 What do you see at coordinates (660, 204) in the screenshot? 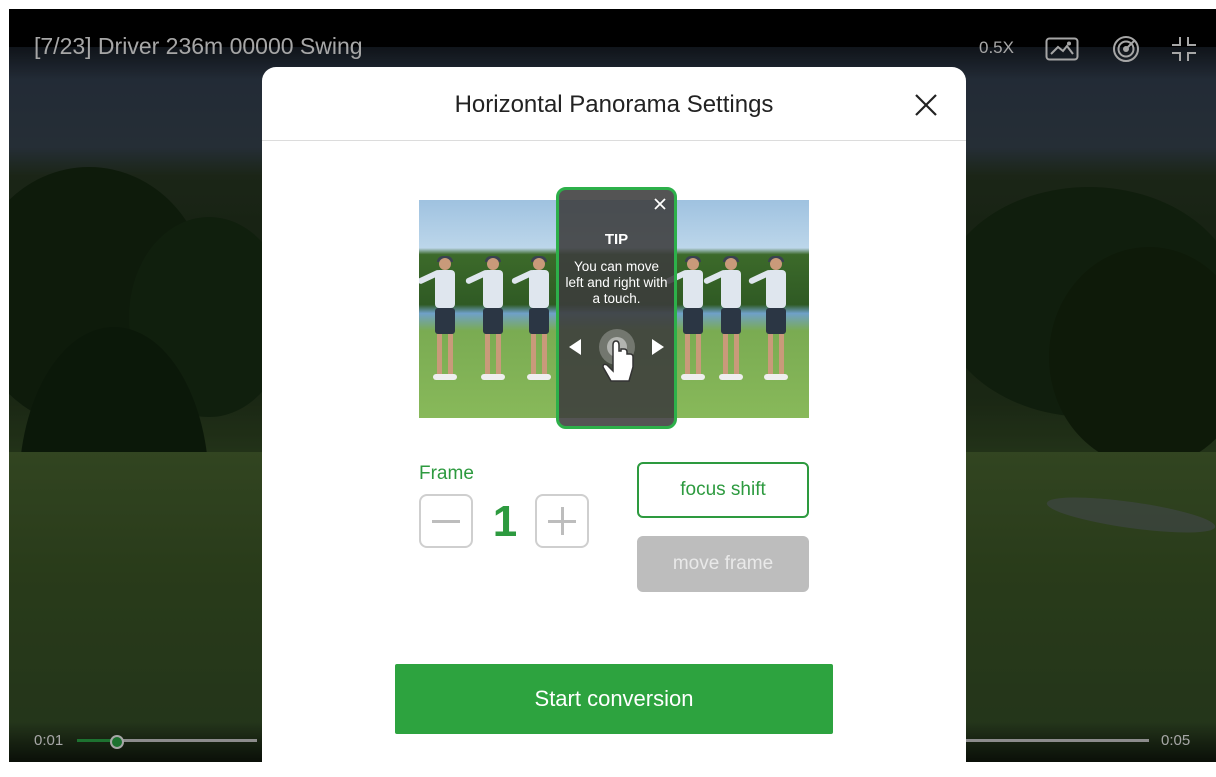
I see `tip-close-icon` at bounding box center [660, 204].